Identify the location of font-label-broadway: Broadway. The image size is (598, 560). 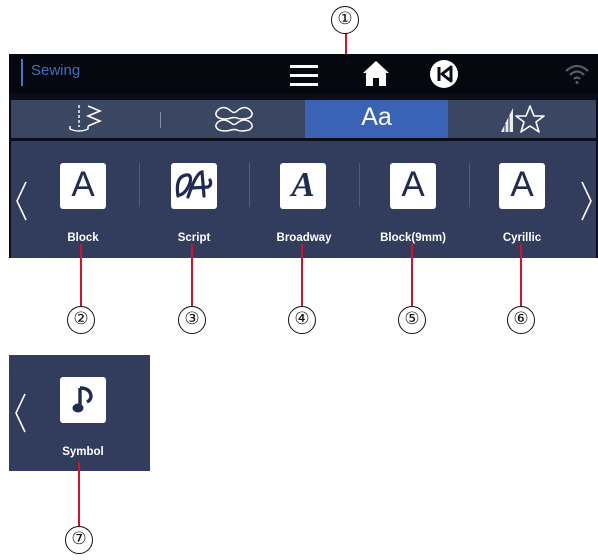
(304, 238).